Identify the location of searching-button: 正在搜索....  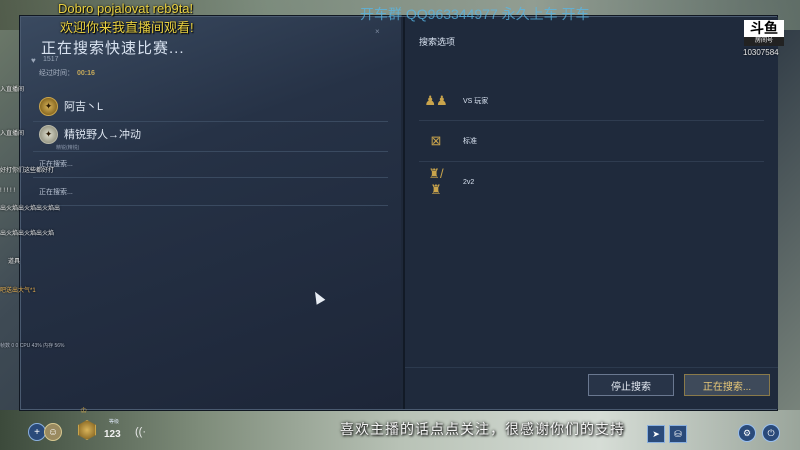
(727, 385).